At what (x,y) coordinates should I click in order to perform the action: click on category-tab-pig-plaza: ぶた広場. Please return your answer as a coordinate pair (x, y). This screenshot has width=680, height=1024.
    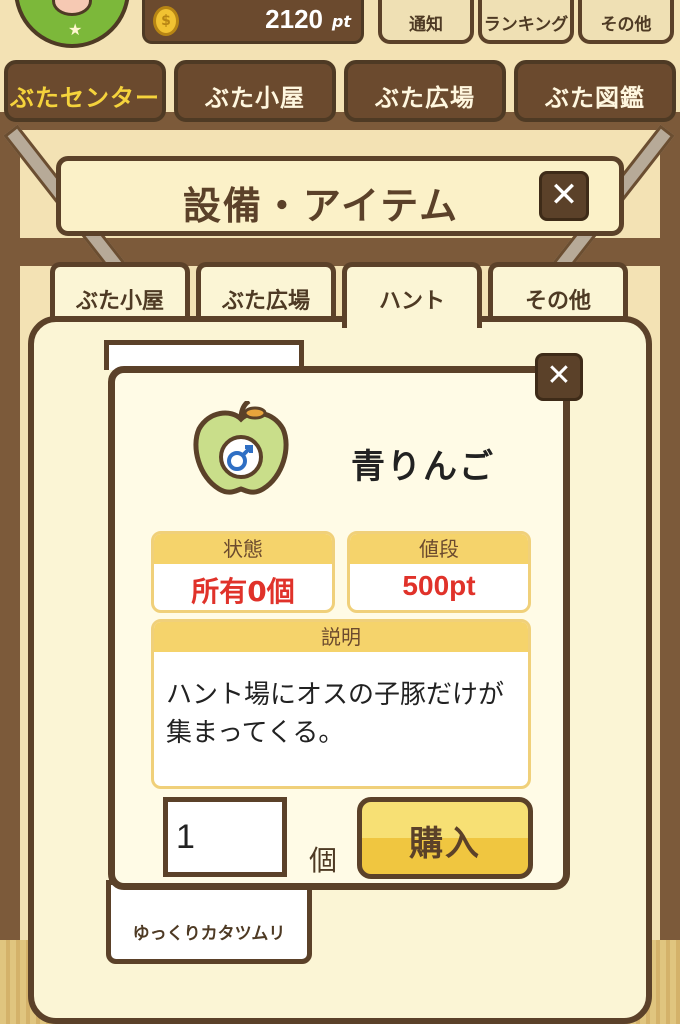
    Looking at the image, I should click on (425, 91).